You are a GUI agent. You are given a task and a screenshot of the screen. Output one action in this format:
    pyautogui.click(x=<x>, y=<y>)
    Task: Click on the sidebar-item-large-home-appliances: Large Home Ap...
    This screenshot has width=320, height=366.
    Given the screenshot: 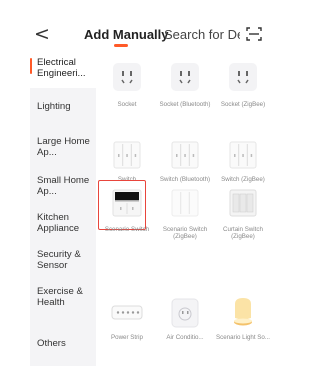 What is the action you would take?
    pyautogui.click(x=63, y=147)
    